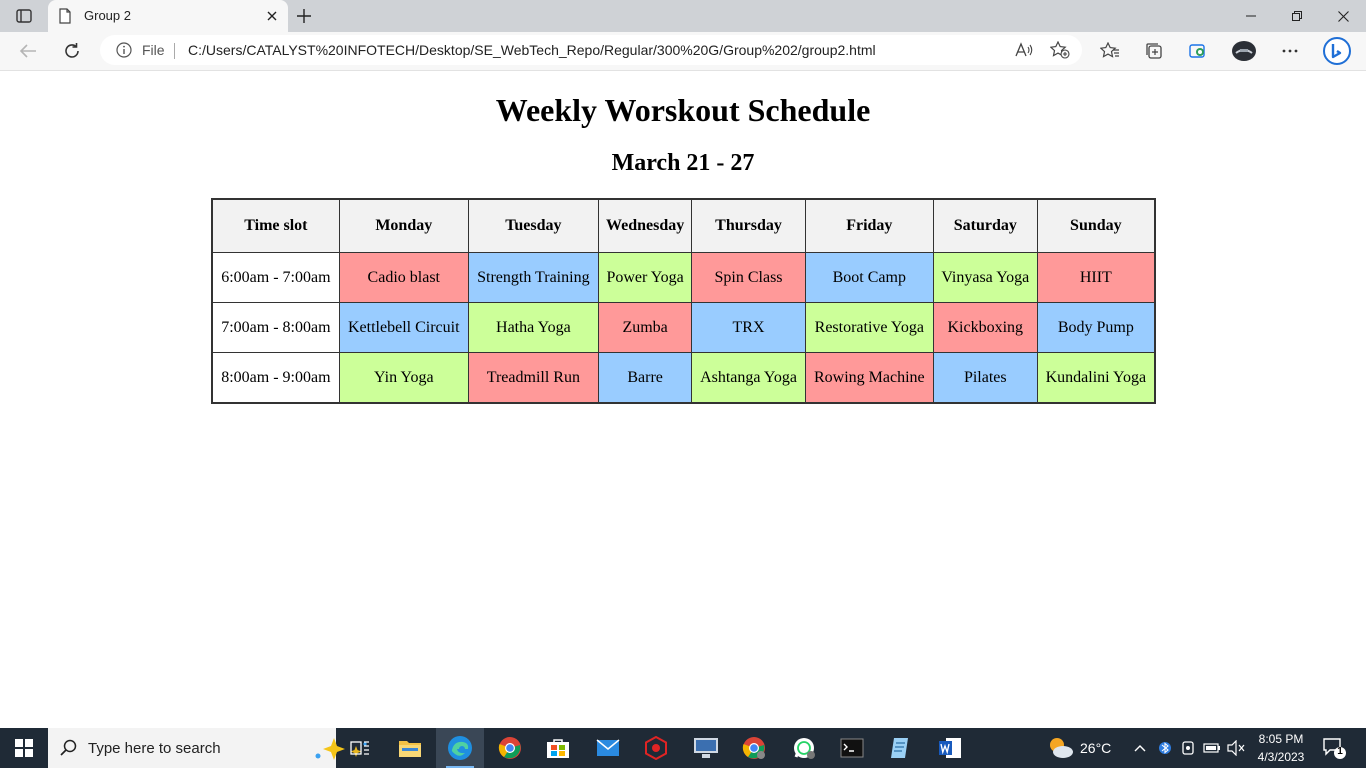  I want to click on collections-button, so click(1154, 51).